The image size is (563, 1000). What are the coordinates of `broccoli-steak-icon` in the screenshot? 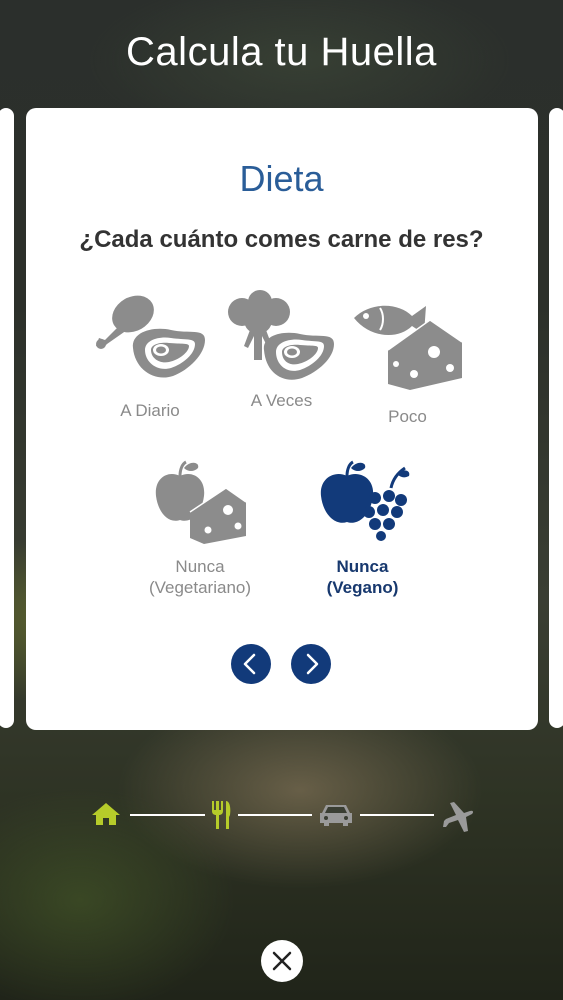 It's located at (281, 335).